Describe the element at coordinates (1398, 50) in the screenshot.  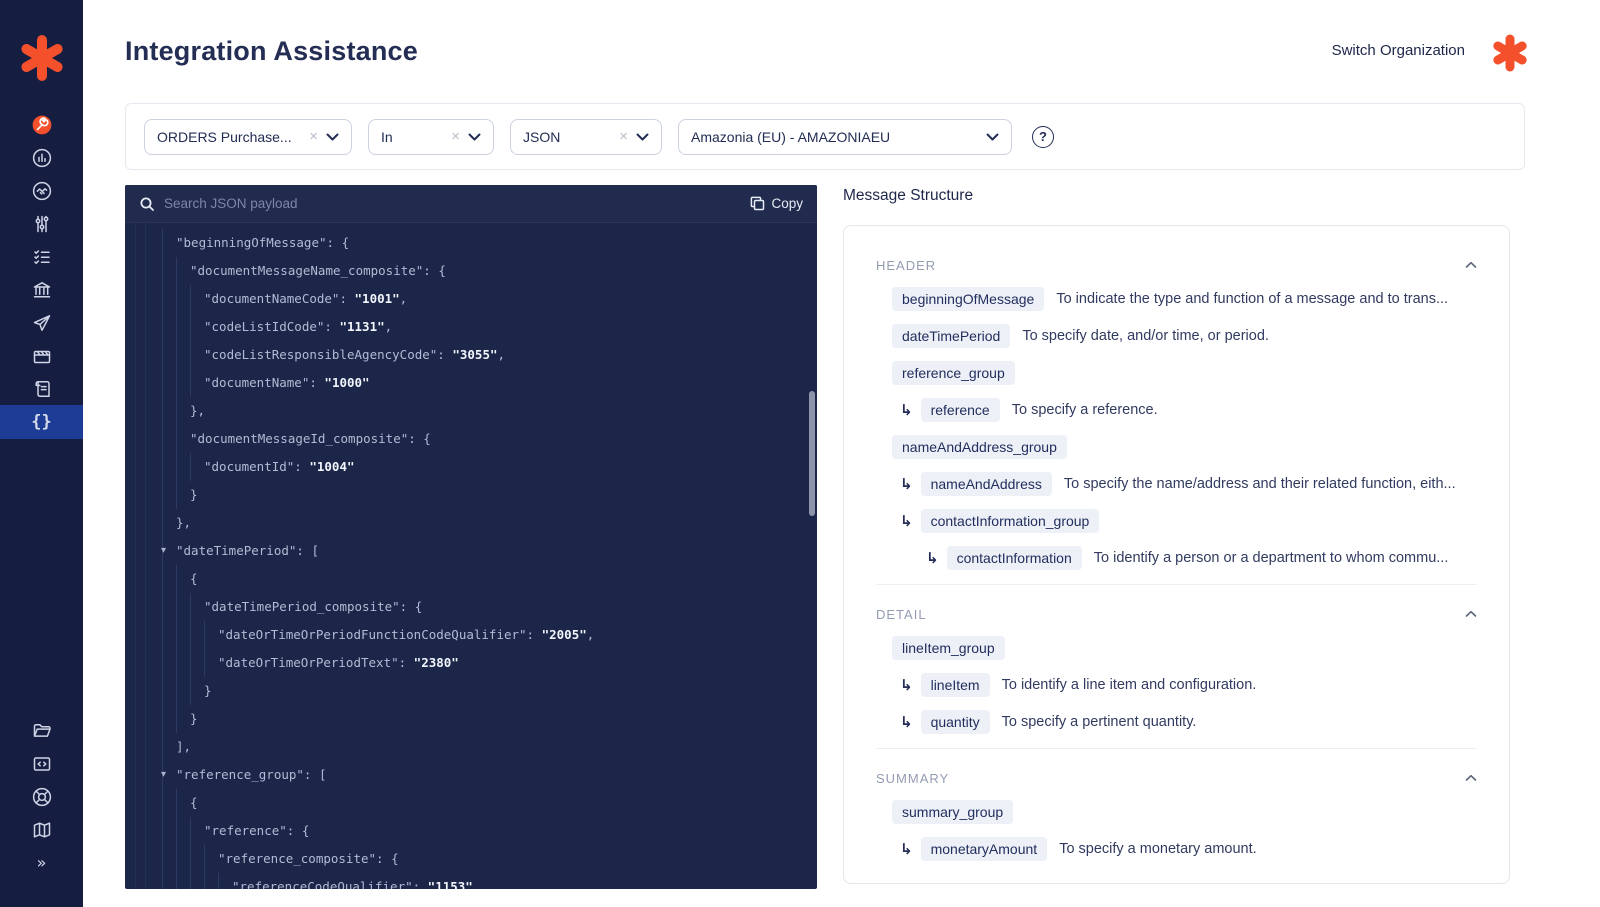
I see `switch-organization-link: Switch Organization` at that location.